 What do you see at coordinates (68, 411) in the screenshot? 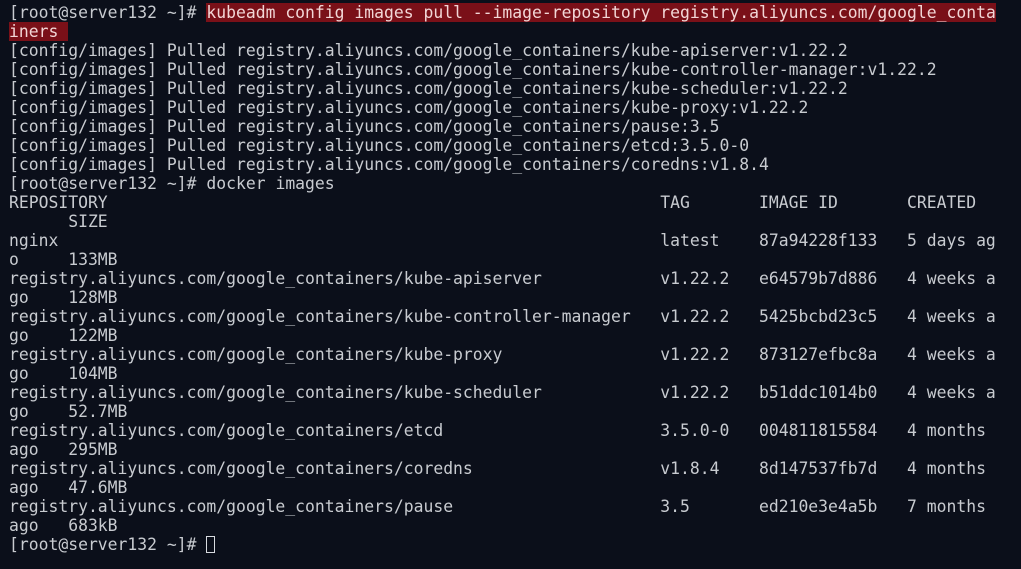
I see `table-row-wrap: go 52.7MB` at bounding box center [68, 411].